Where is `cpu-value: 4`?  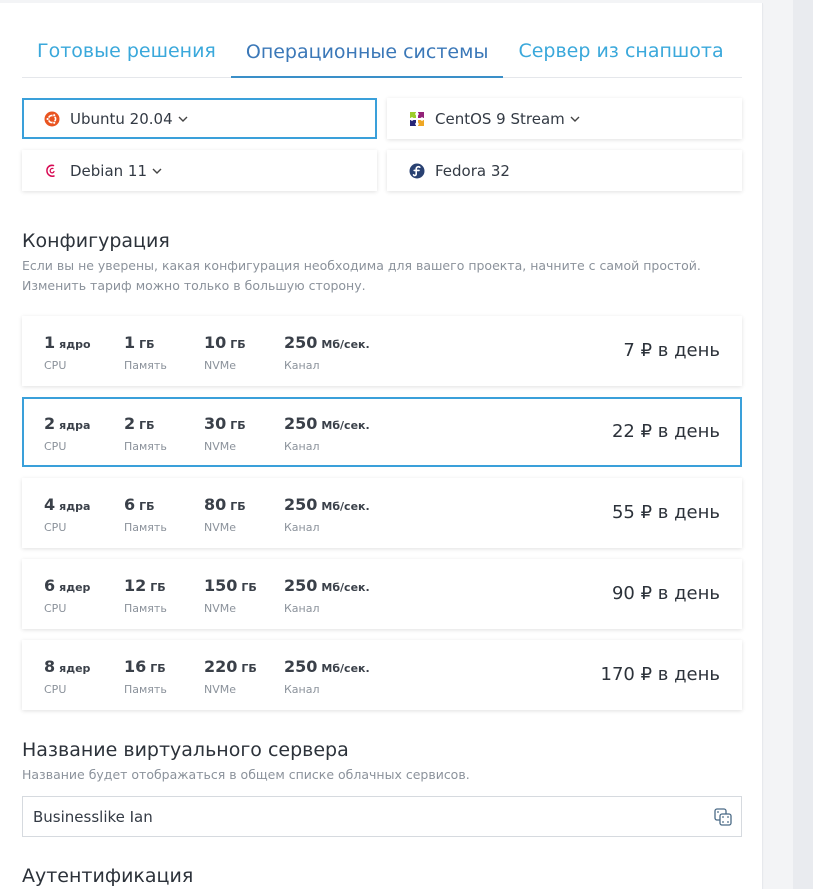
cpu-value: 4 is located at coordinates (50, 504).